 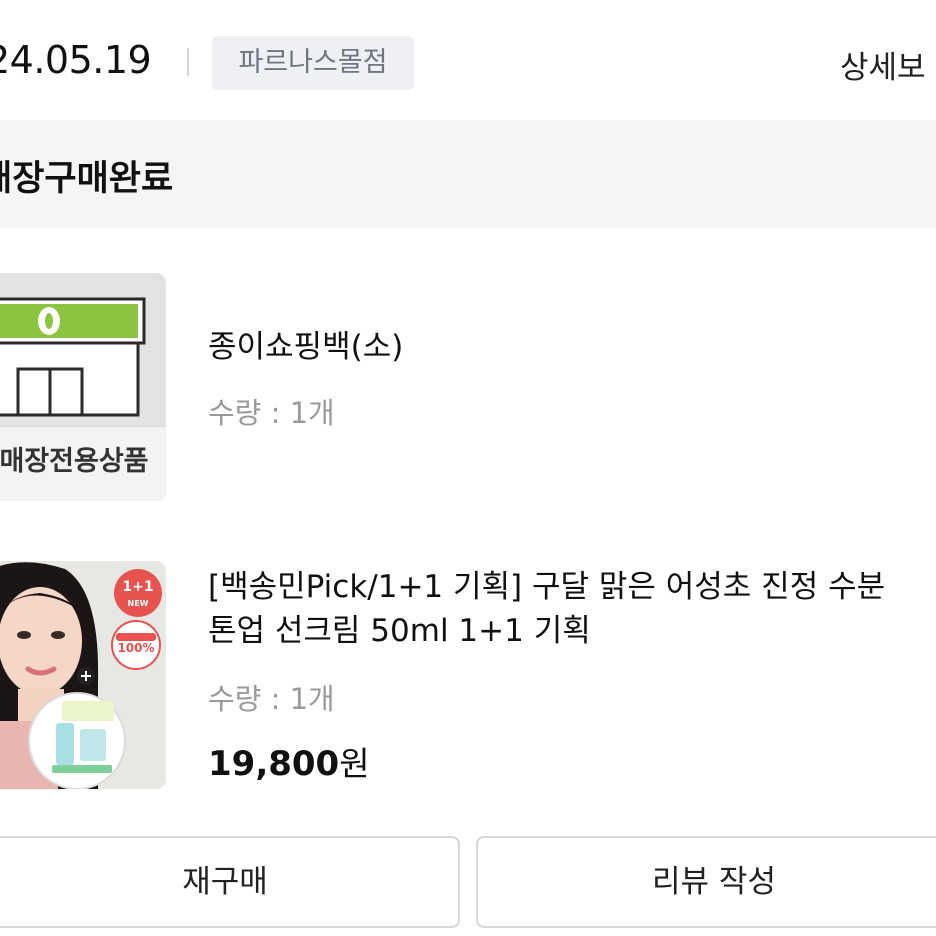 What do you see at coordinates (188, 62) in the screenshot?
I see `header-divider` at bounding box center [188, 62].